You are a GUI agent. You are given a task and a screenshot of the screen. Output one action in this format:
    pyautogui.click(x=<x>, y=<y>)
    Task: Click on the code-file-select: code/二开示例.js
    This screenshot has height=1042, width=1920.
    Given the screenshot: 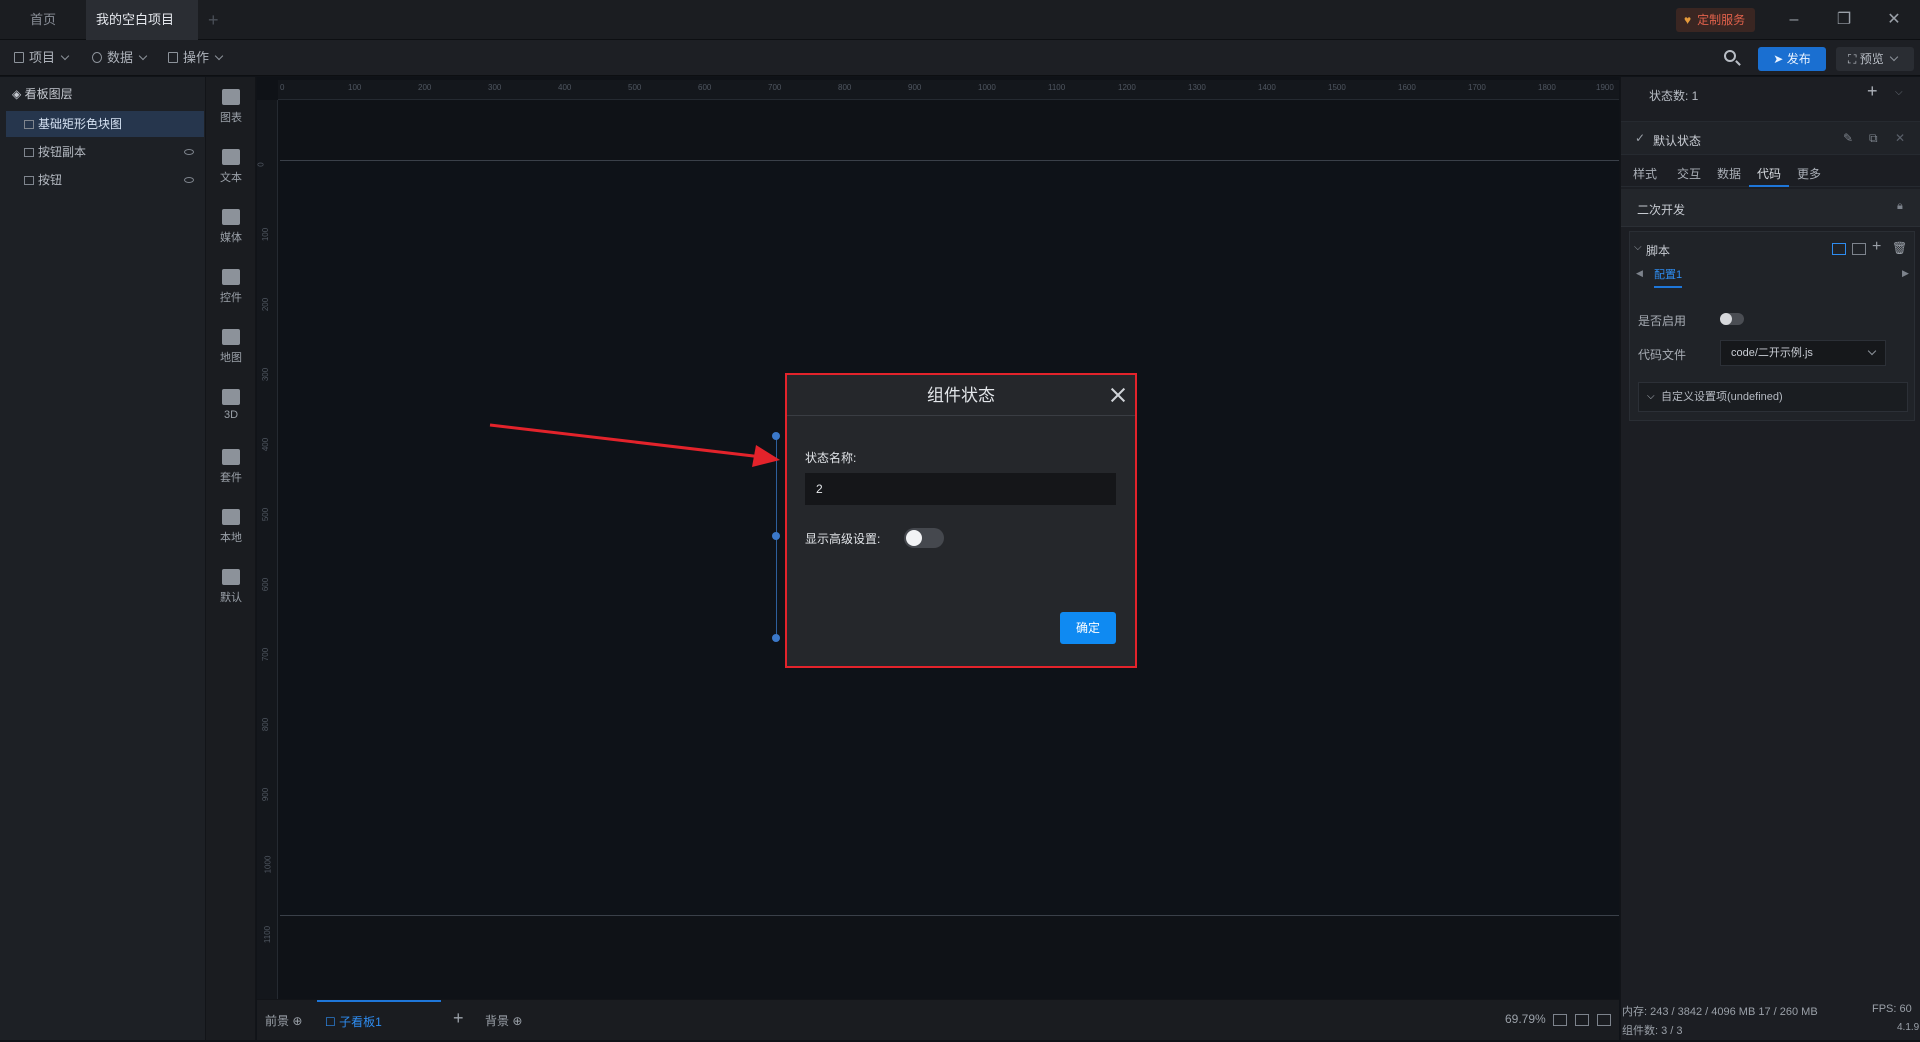 What is the action you would take?
    pyautogui.click(x=1803, y=353)
    